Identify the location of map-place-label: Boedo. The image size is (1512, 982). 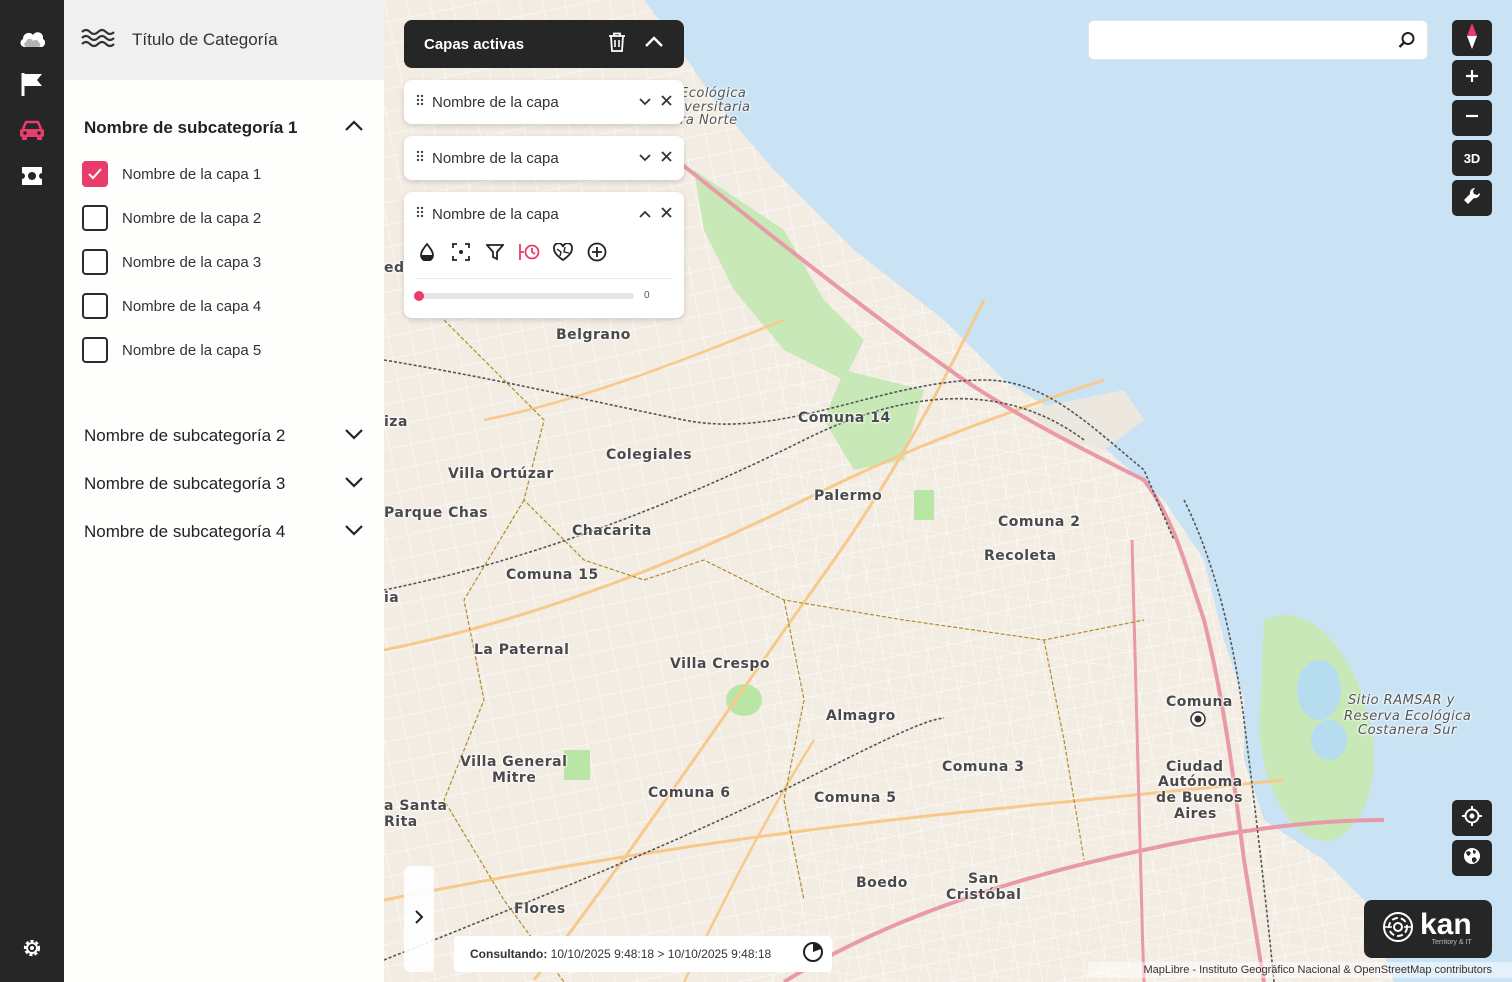
(882, 883).